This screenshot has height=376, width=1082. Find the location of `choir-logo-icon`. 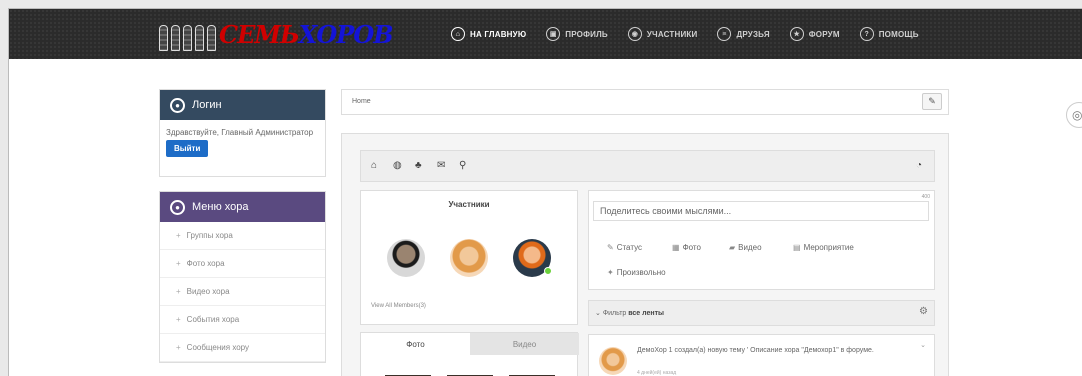

choir-logo-icon is located at coordinates (188, 34).